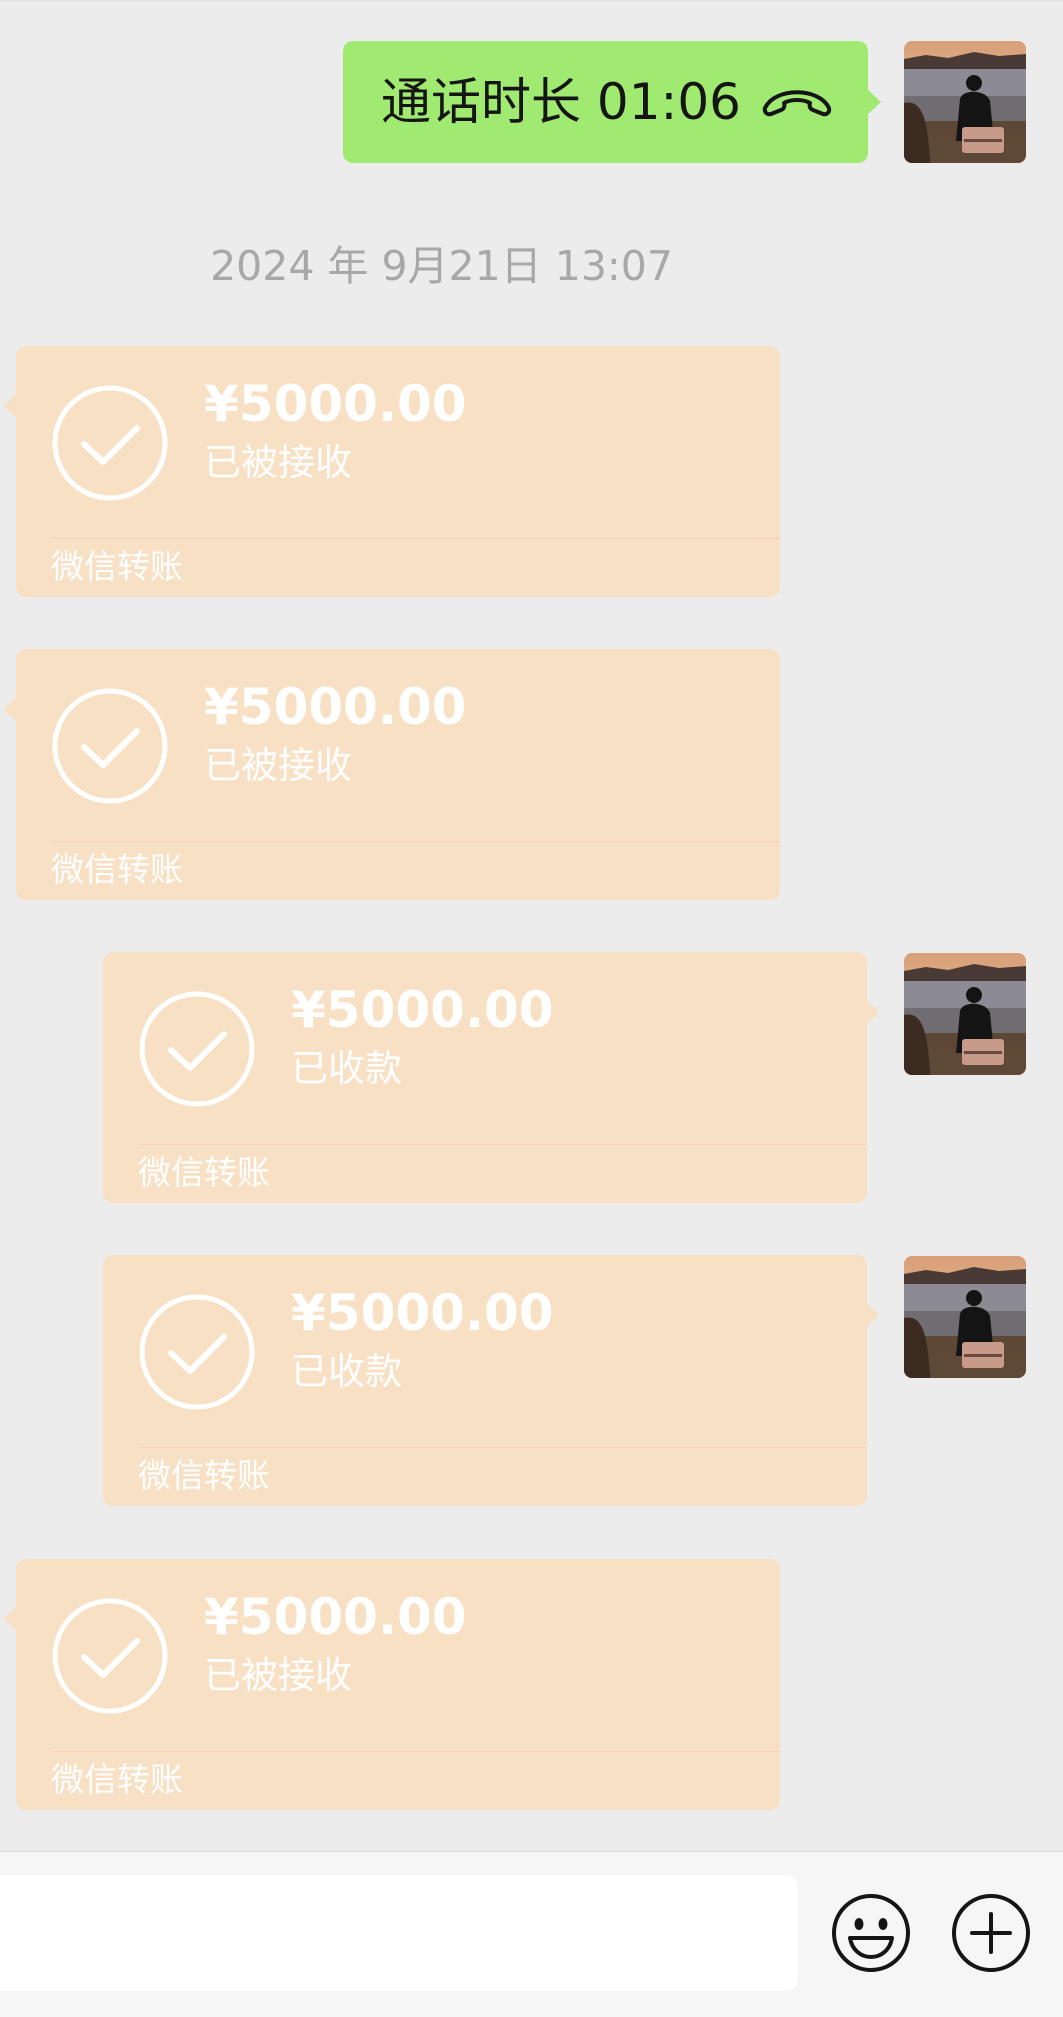 Image resolution: width=1063 pixels, height=2017 pixels. Describe the element at coordinates (441, 266) in the screenshot. I see `message-timestamp: 2024 年 9月21日 13:07` at that location.